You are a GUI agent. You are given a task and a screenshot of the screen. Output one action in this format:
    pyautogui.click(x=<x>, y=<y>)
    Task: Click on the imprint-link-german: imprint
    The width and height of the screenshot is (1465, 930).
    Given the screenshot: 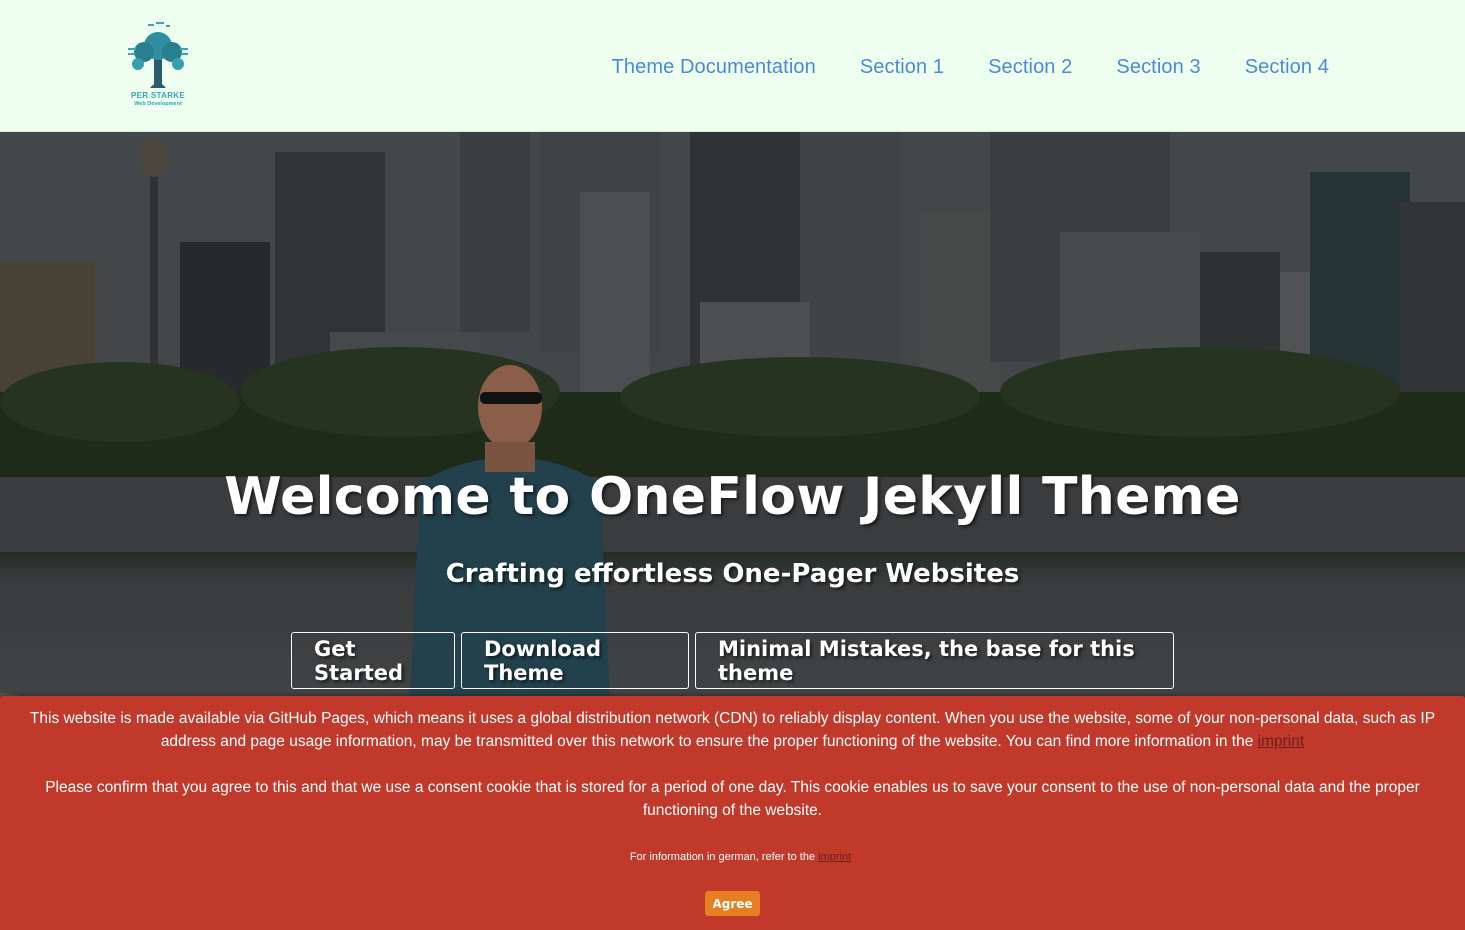 What is the action you would take?
    pyautogui.click(x=834, y=857)
    